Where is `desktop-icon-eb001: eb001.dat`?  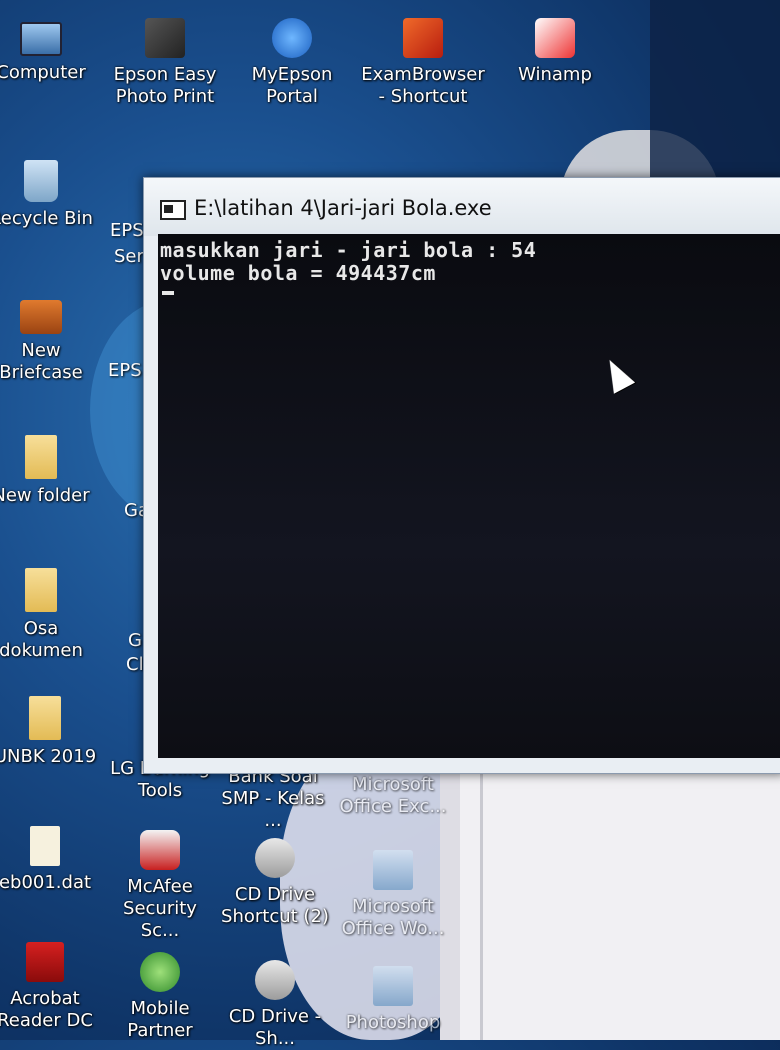
desktop-icon-eb001: eb001.dat is located at coordinates (50, 860).